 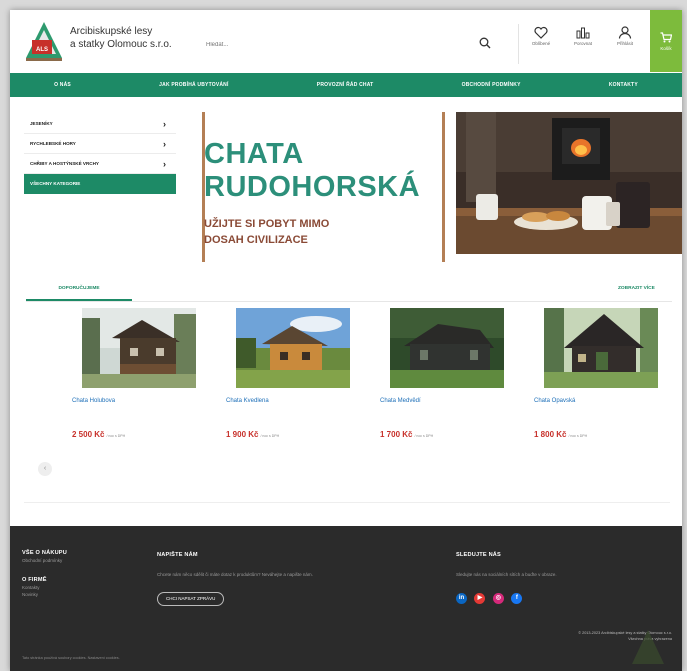 What do you see at coordinates (491, 85) in the screenshot?
I see `nav-item-terms: OBCHODNÍ PODMÍNKY` at bounding box center [491, 85].